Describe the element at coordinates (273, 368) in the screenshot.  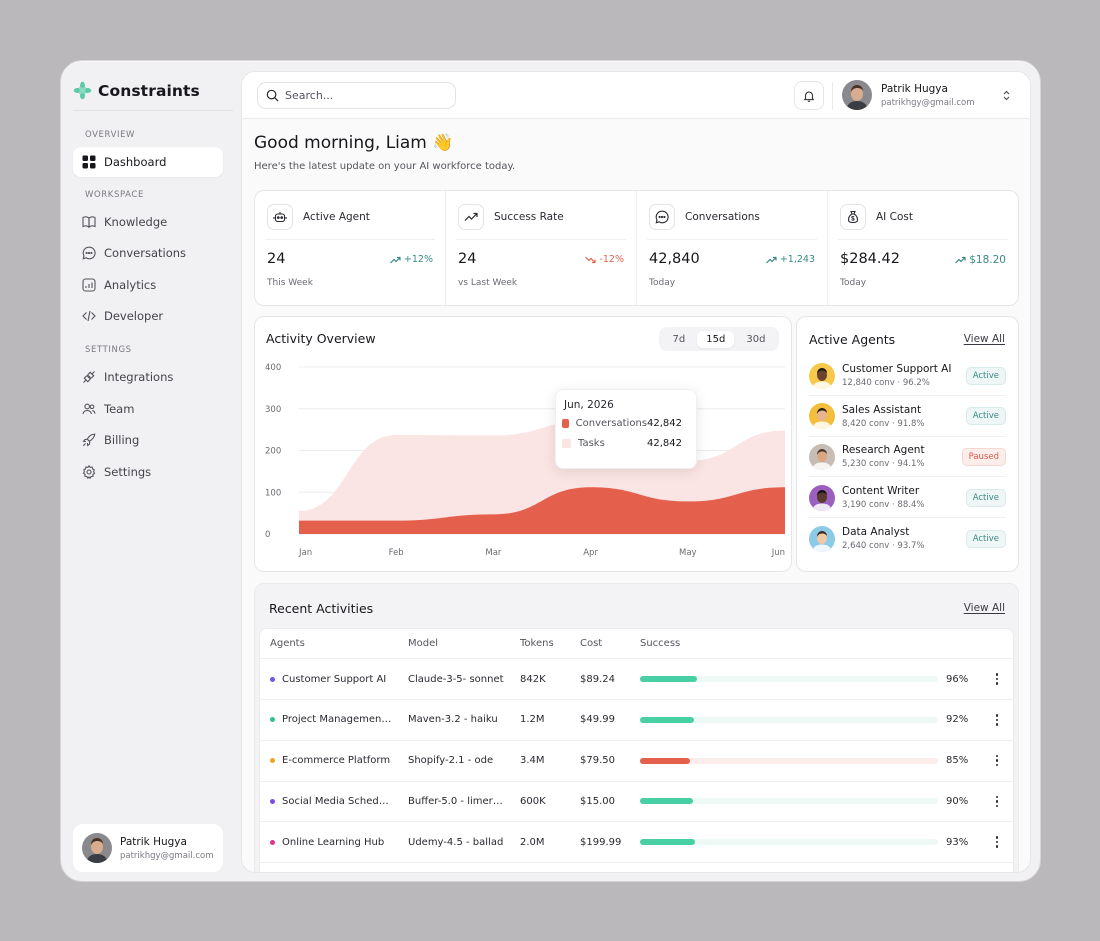
I see `y-tick-label: 400` at that location.